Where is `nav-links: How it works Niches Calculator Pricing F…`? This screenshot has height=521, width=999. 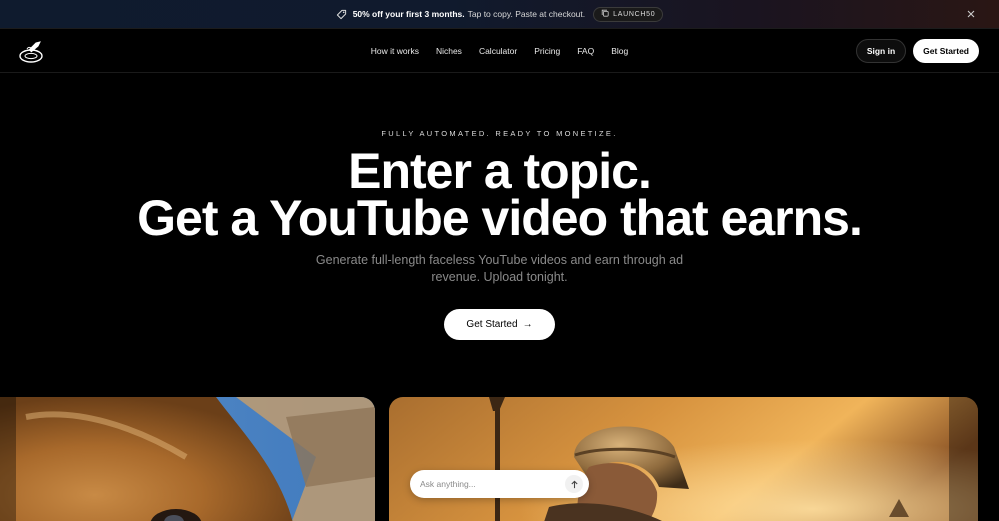 nav-links: How it works Niches Calculator Pricing F… is located at coordinates (499, 51).